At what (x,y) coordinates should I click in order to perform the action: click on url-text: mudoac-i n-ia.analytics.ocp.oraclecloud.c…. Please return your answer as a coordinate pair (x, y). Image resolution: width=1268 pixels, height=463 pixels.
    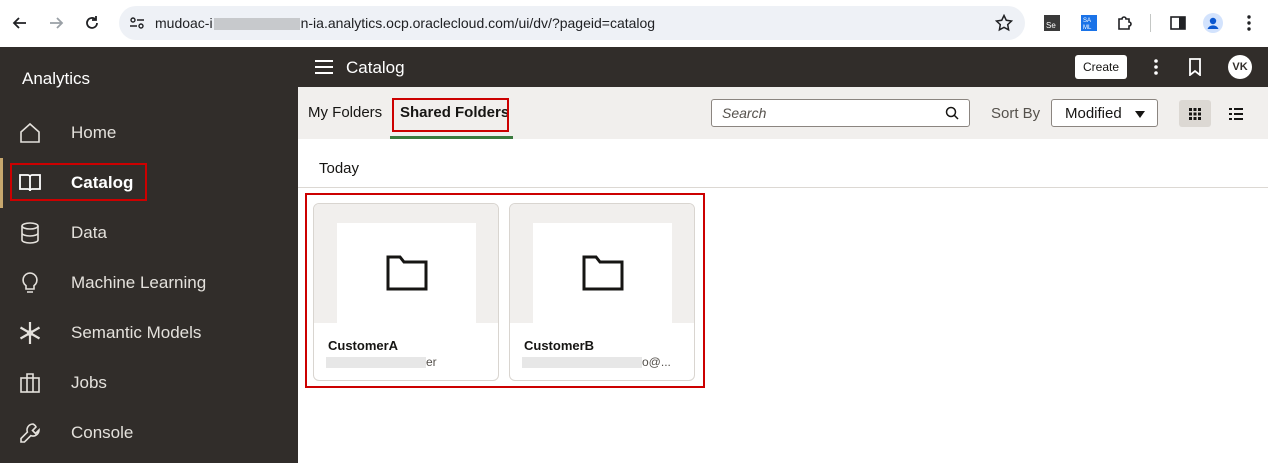
    Looking at the image, I should click on (405, 23).